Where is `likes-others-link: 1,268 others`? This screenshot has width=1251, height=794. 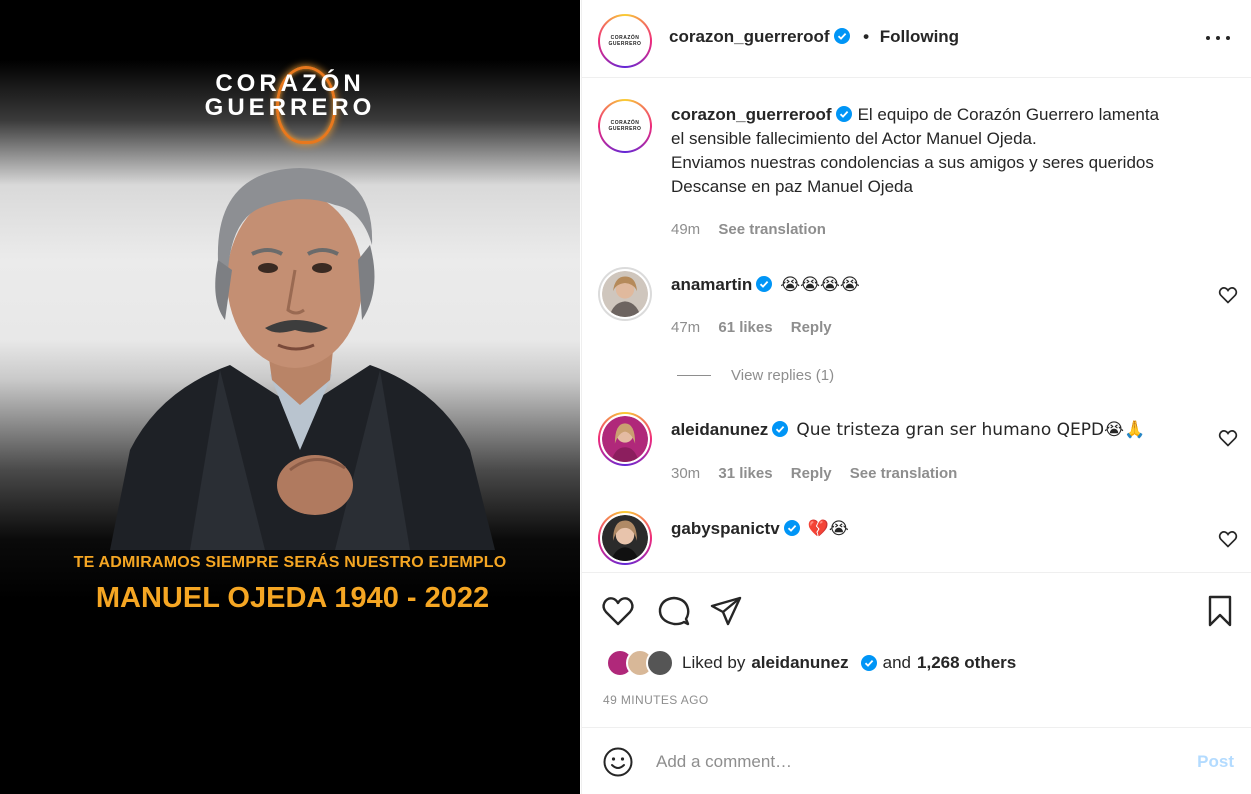 likes-others-link: 1,268 others is located at coordinates (966, 663).